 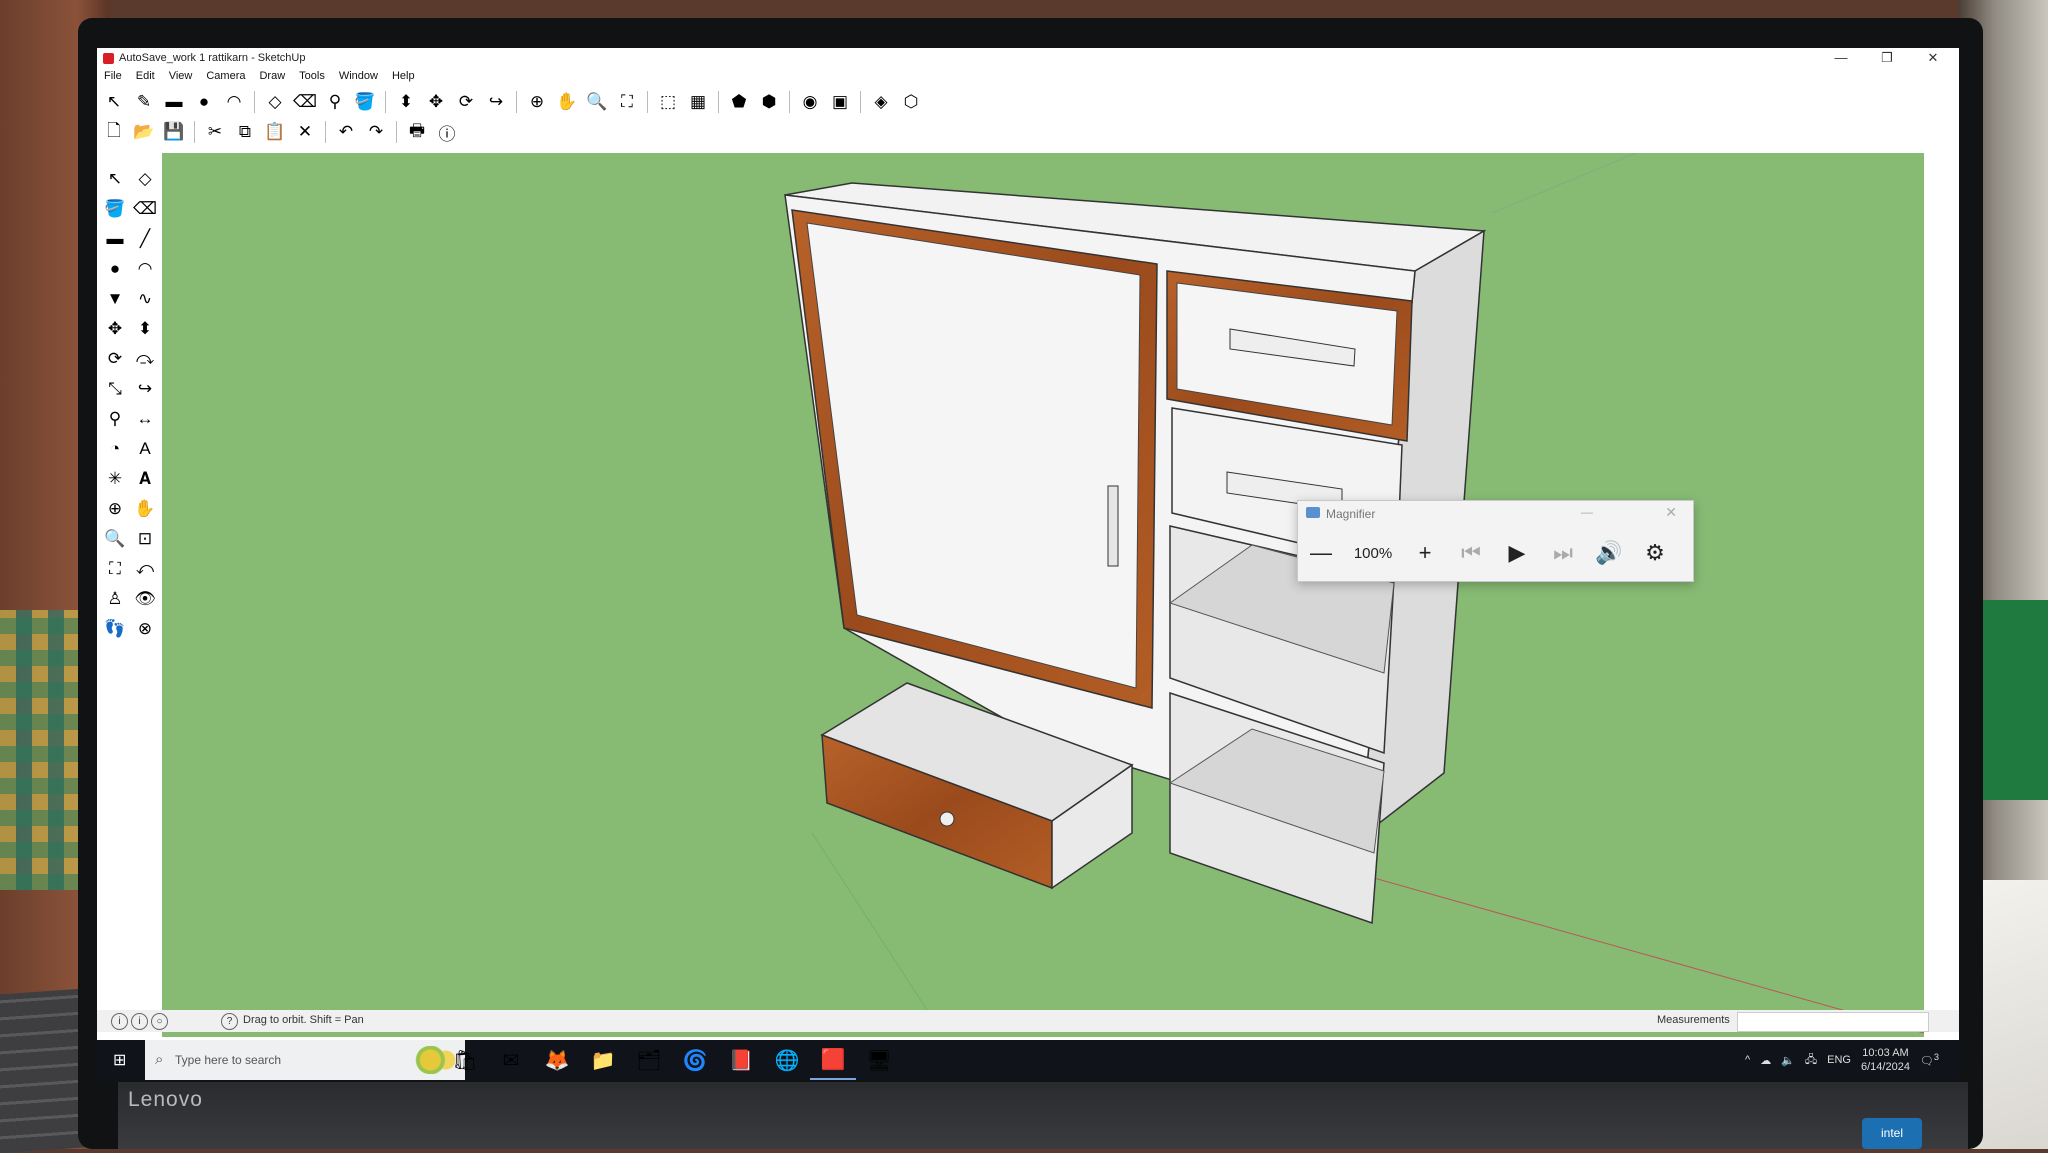 I want to click on taskbar-chrome-icon: 🌐, so click(x=787, y=1060).